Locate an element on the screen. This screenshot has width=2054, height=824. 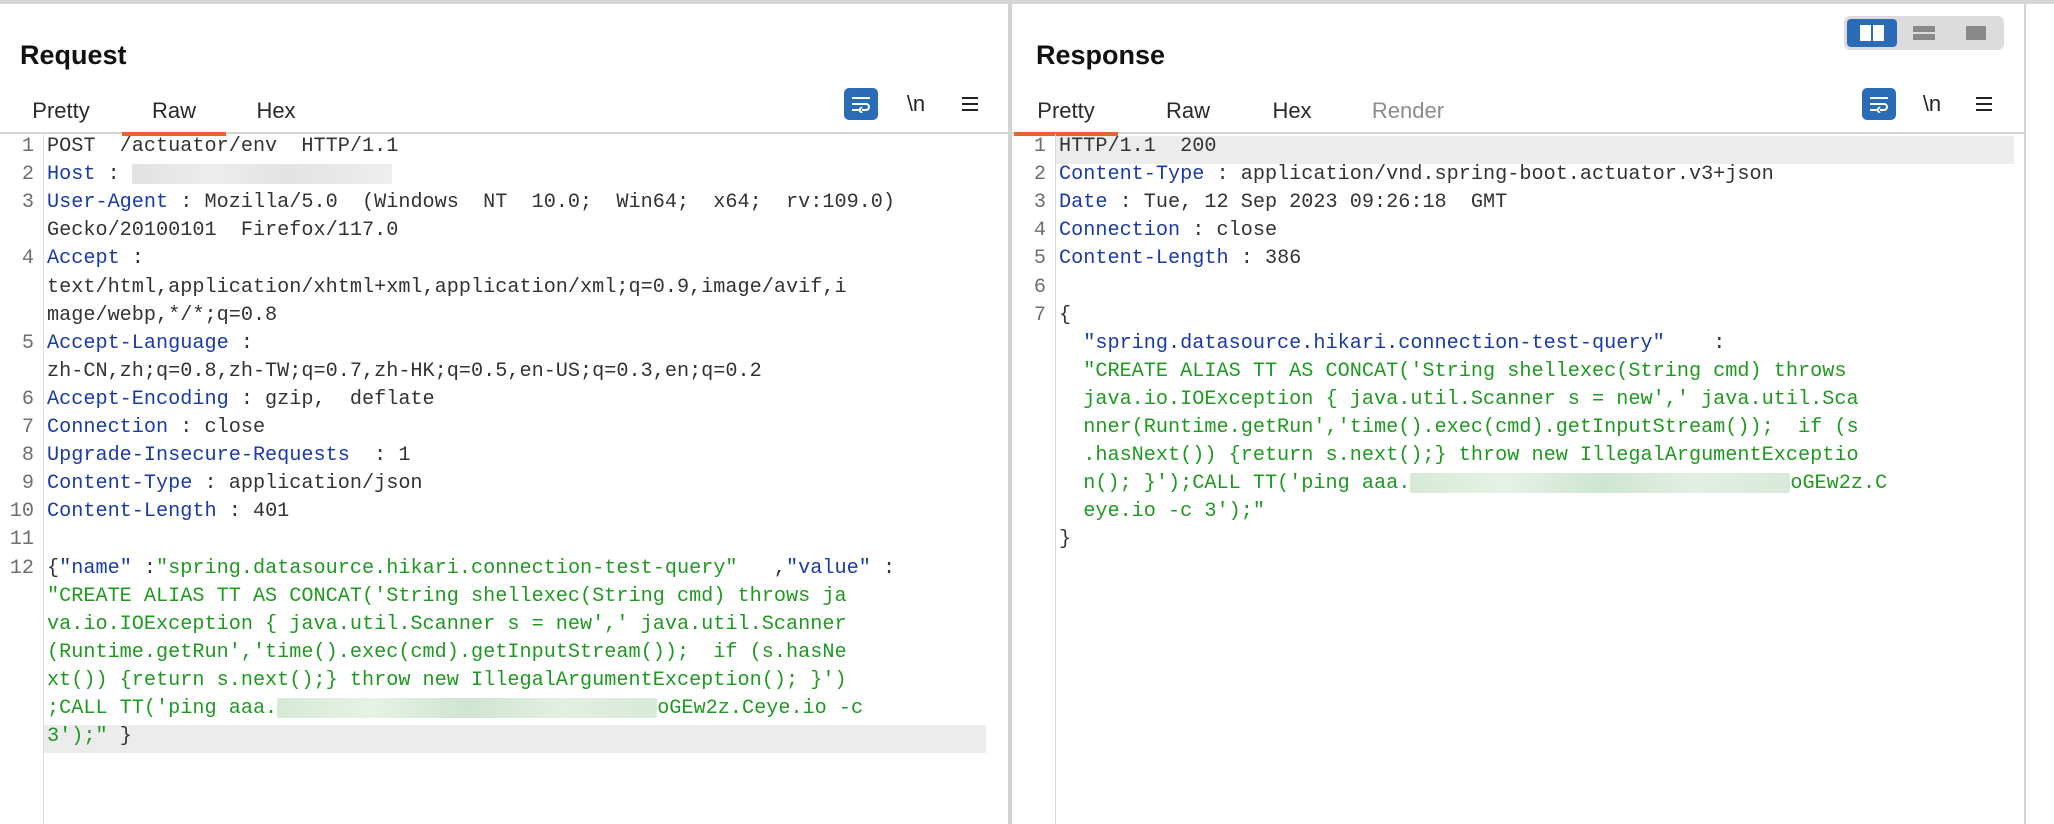
code-line: Accept : is located at coordinates (95, 258).